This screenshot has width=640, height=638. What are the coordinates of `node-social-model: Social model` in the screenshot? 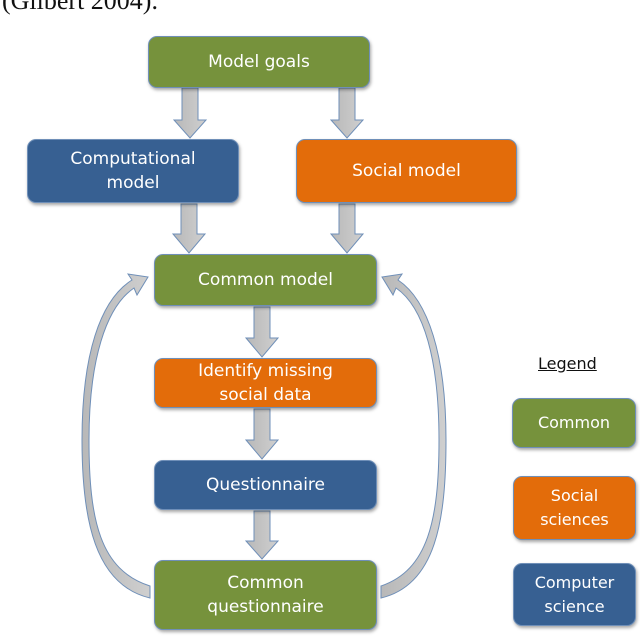 It's located at (406, 171).